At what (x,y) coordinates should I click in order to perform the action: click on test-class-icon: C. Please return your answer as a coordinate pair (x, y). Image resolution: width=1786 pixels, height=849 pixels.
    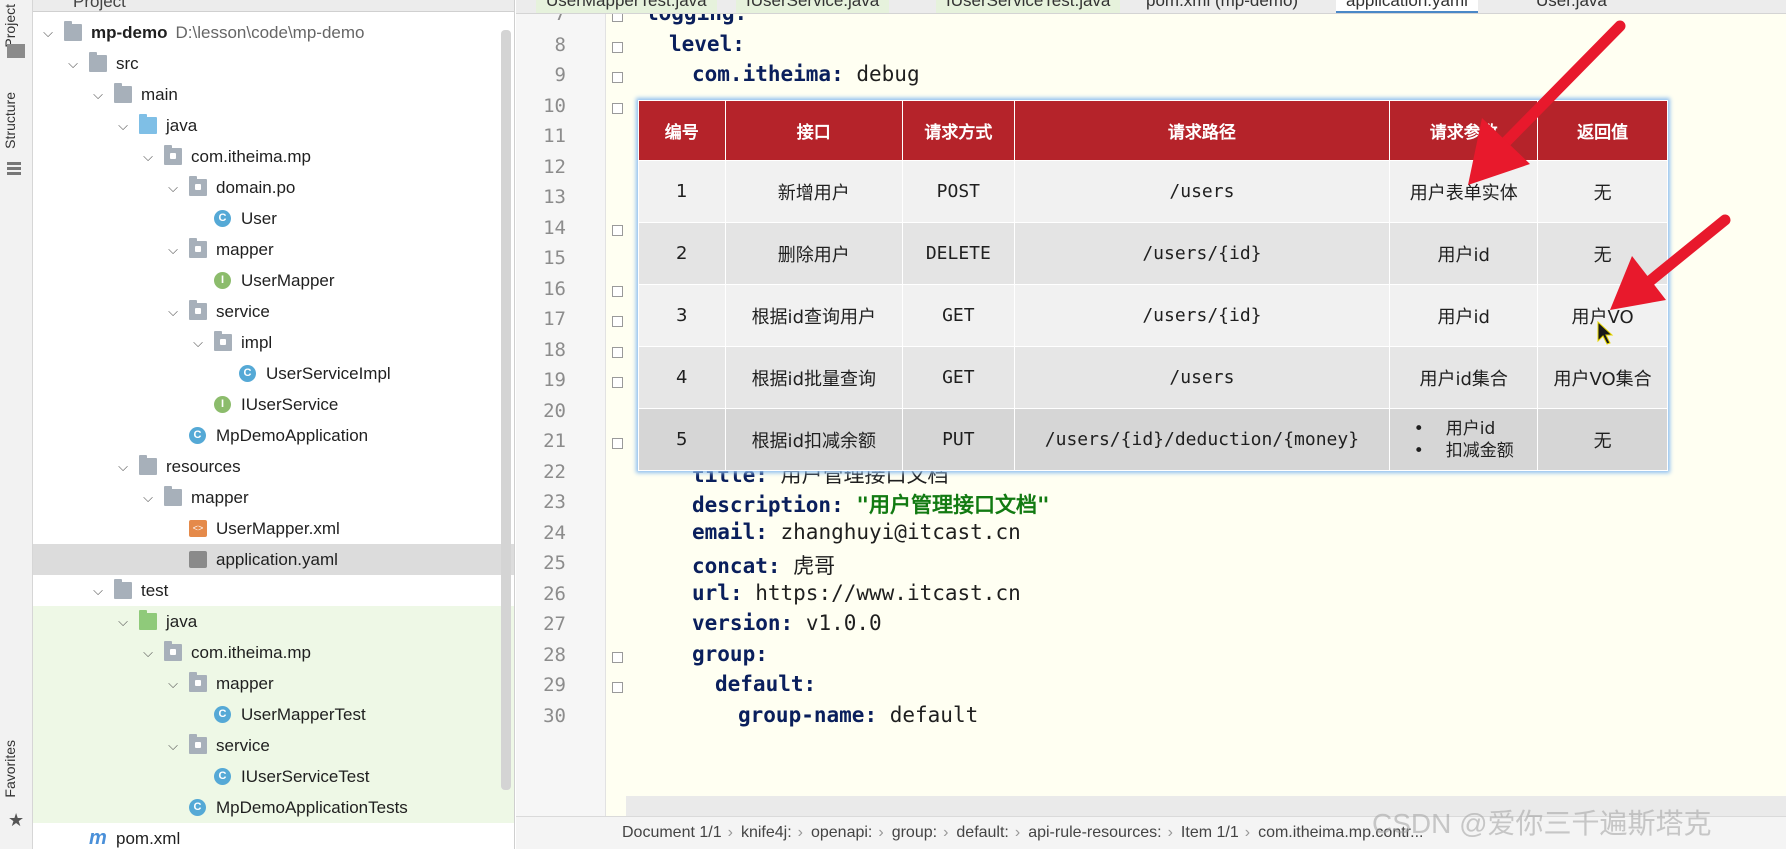
    Looking at the image, I should click on (222, 714).